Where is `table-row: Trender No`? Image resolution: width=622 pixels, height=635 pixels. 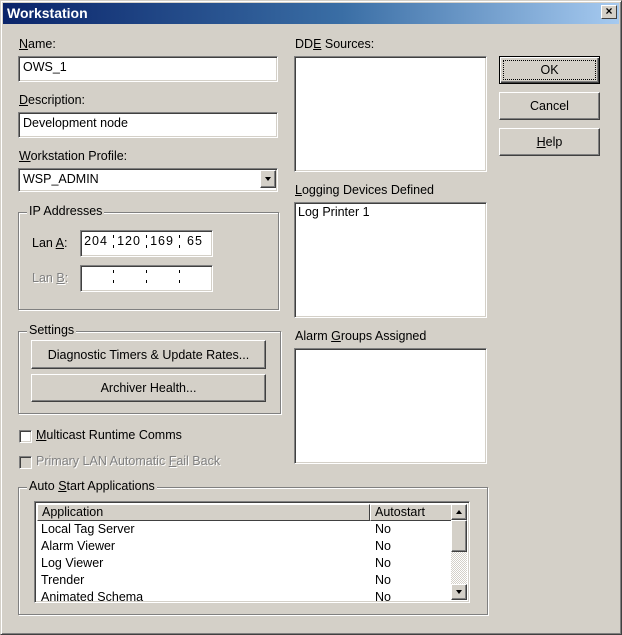
table-row: Trender No is located at coordinates (244, 580).